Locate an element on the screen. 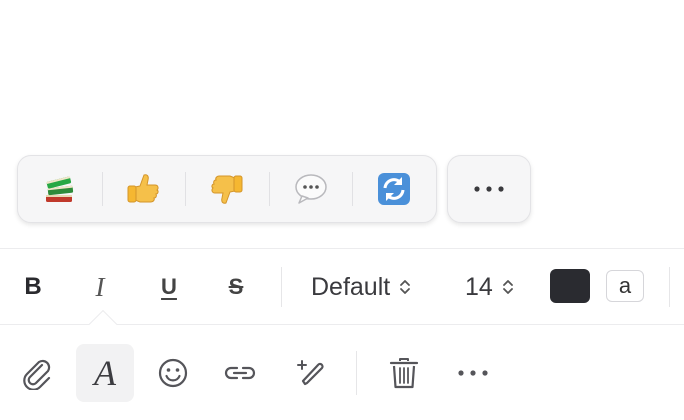  reaction-speech-bubble is located at coordinates (310, 189).